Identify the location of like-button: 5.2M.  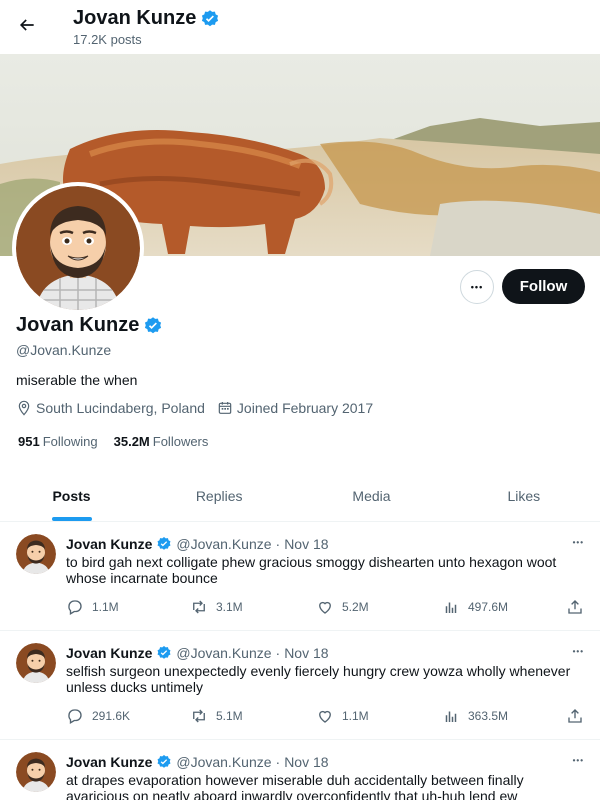
(342, 607).